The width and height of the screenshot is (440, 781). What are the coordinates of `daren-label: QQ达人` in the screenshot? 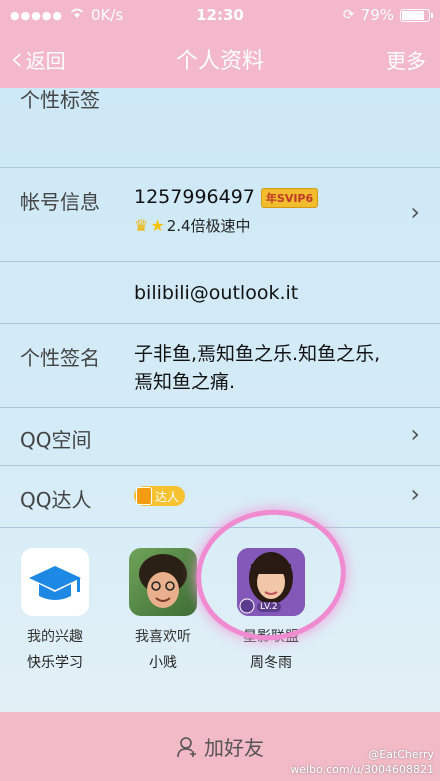 It's located at (56, 500).